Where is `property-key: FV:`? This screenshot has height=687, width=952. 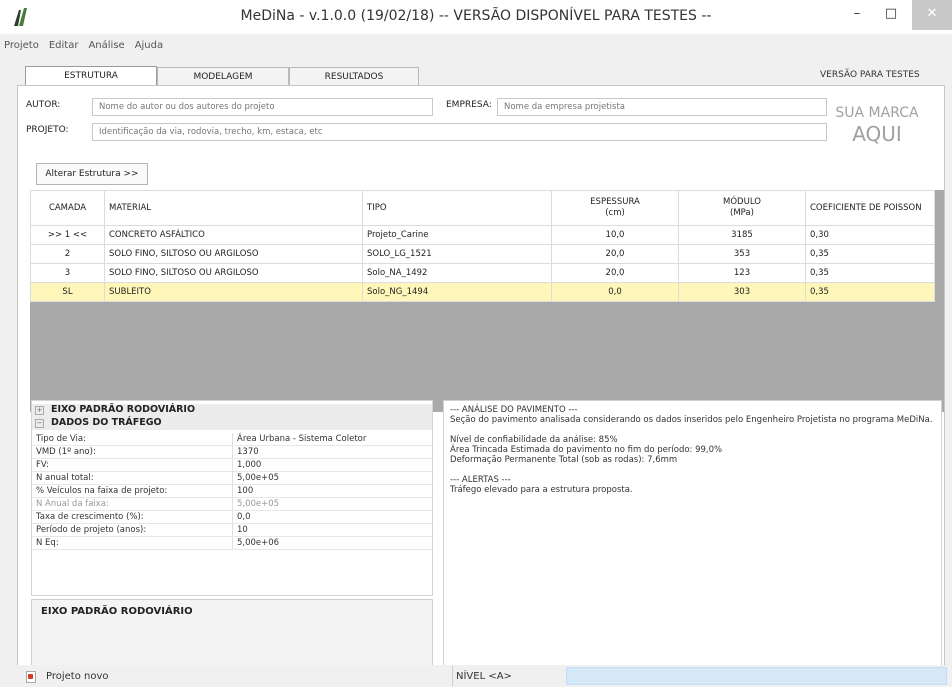
property-key: FV: is located at coordinates (132, 465).